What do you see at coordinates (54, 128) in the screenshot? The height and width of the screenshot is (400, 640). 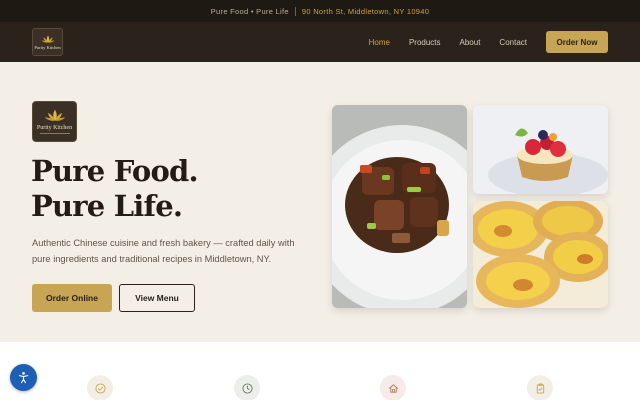 I see `hero-logo-text: Purity Kitchen` at bounding box center [54, 128].